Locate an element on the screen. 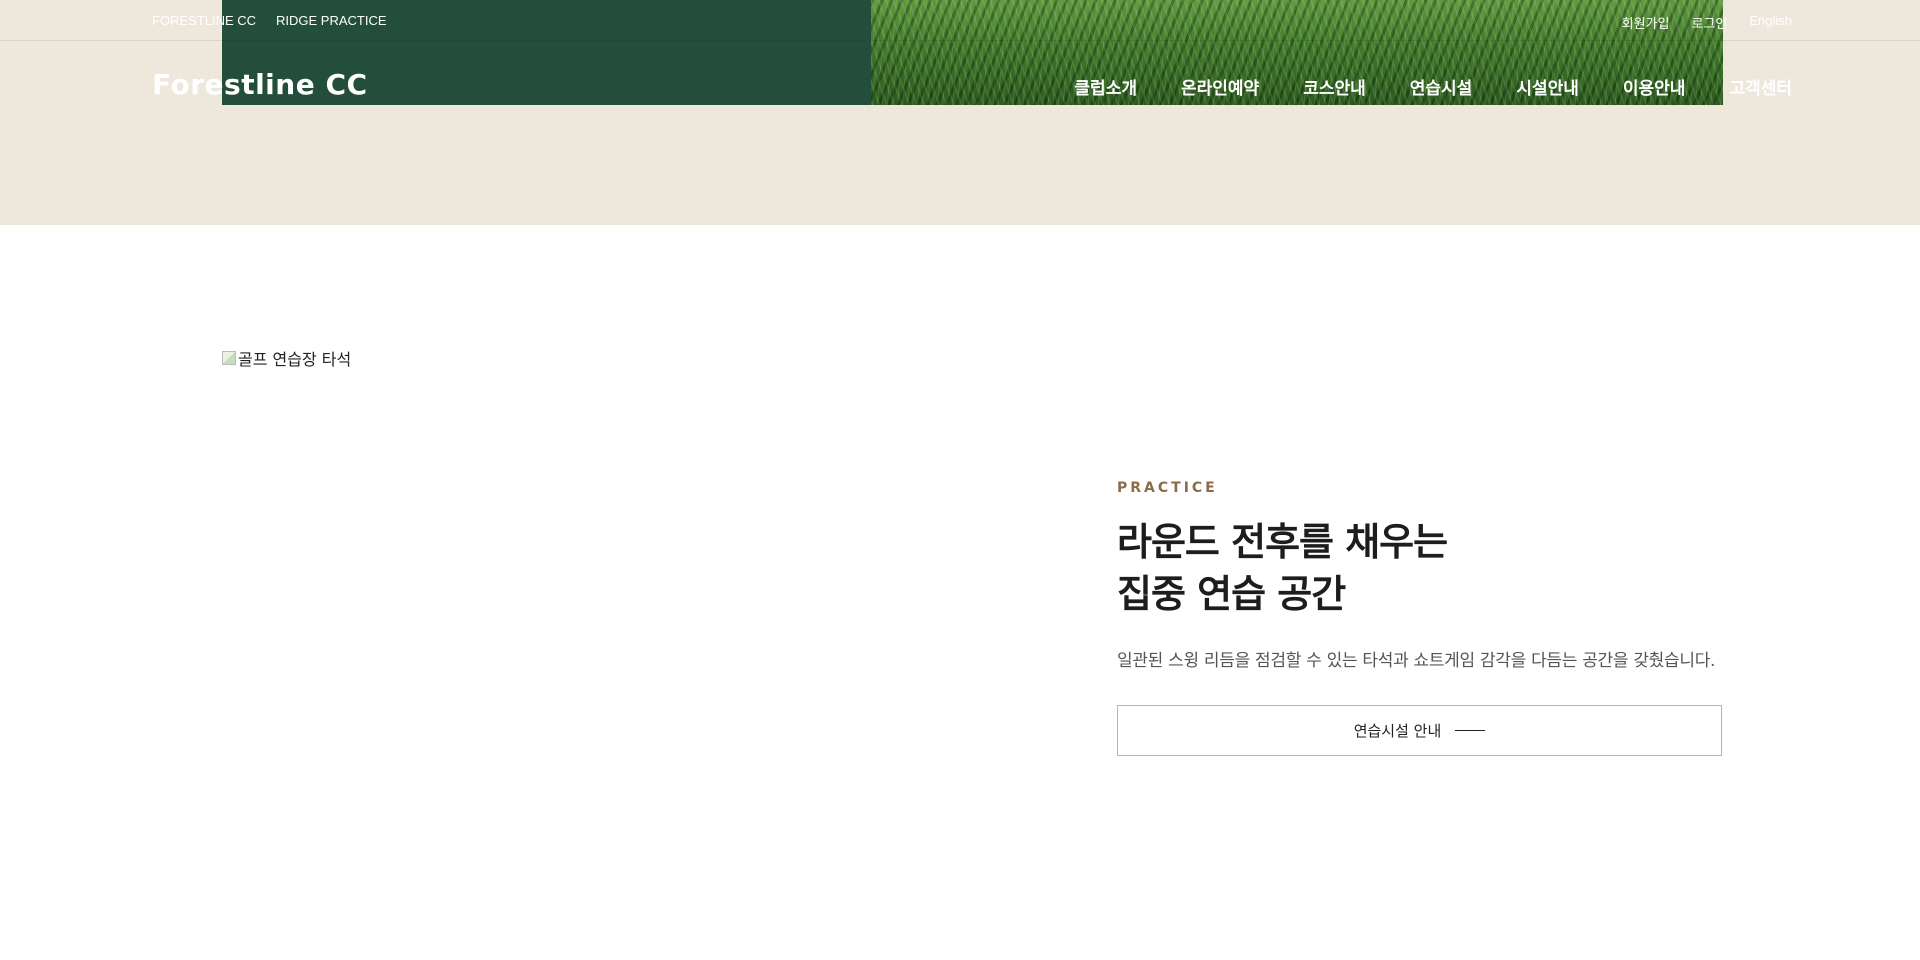 This screenshot has height=960, width=1920. english-link: English is located at coordinates (1770, 22).